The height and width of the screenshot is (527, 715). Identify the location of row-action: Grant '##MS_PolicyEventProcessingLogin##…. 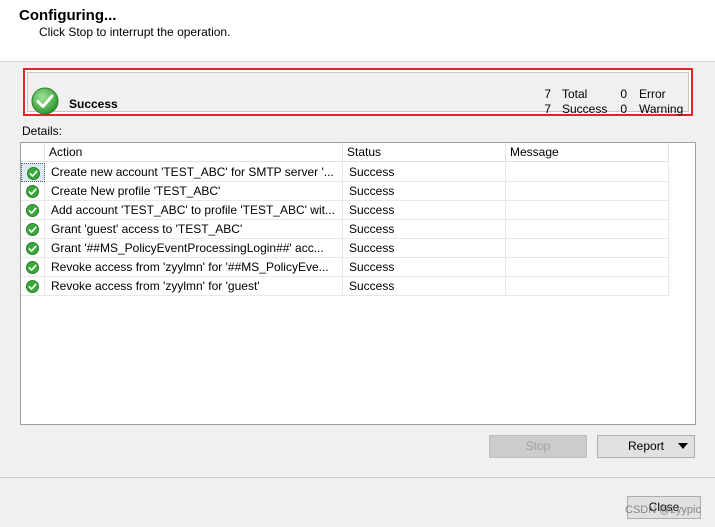
(194, 248).